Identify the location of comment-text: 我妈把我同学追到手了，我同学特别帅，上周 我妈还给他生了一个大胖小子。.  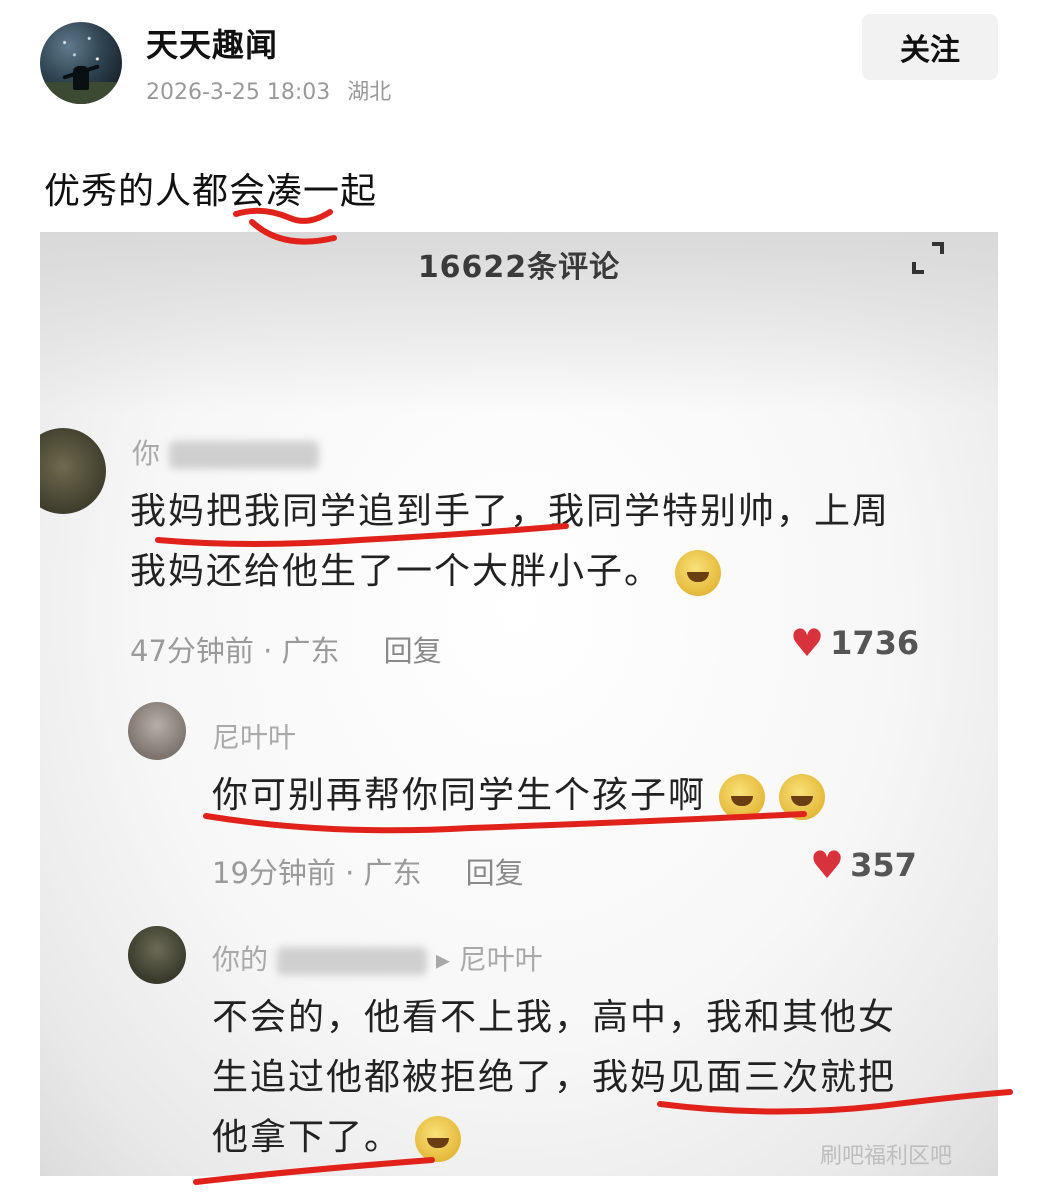
(510, 542).